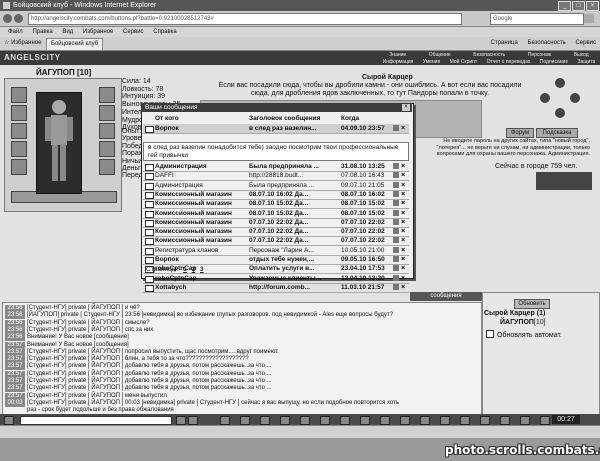  What do you see at coordinates (201, 278) in the screenshot?
I see `message-from: roboCptnCap` at bounding box center [201, 278].